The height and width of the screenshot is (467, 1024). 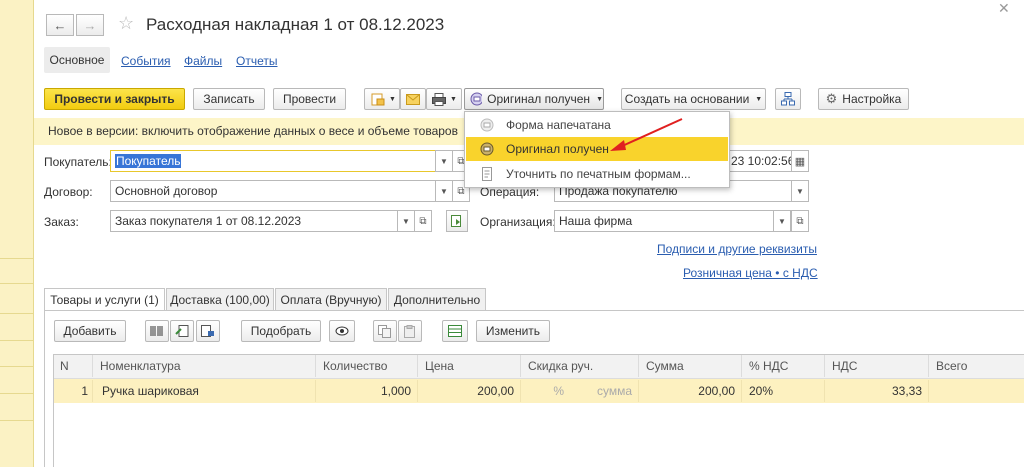 What do you see at coordinates (90, 331) in the screenshot?
I see `add-row-button: Добавить` at bounding box center [90, 331].